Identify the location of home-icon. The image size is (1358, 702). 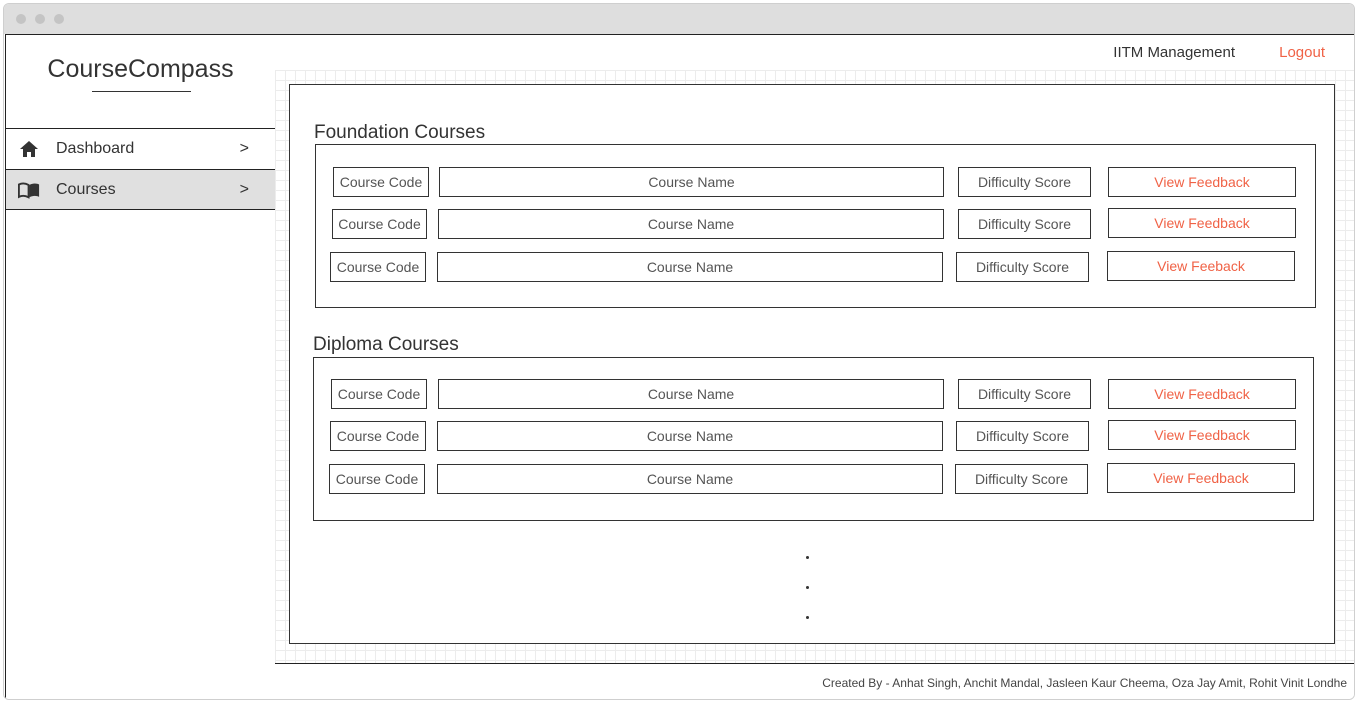
(29, 149).